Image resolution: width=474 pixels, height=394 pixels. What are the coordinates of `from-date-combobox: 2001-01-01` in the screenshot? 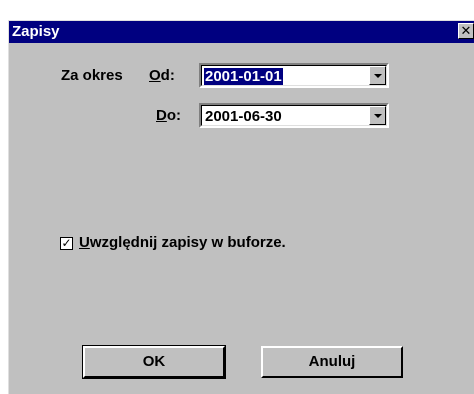 It's located at (294, 75).